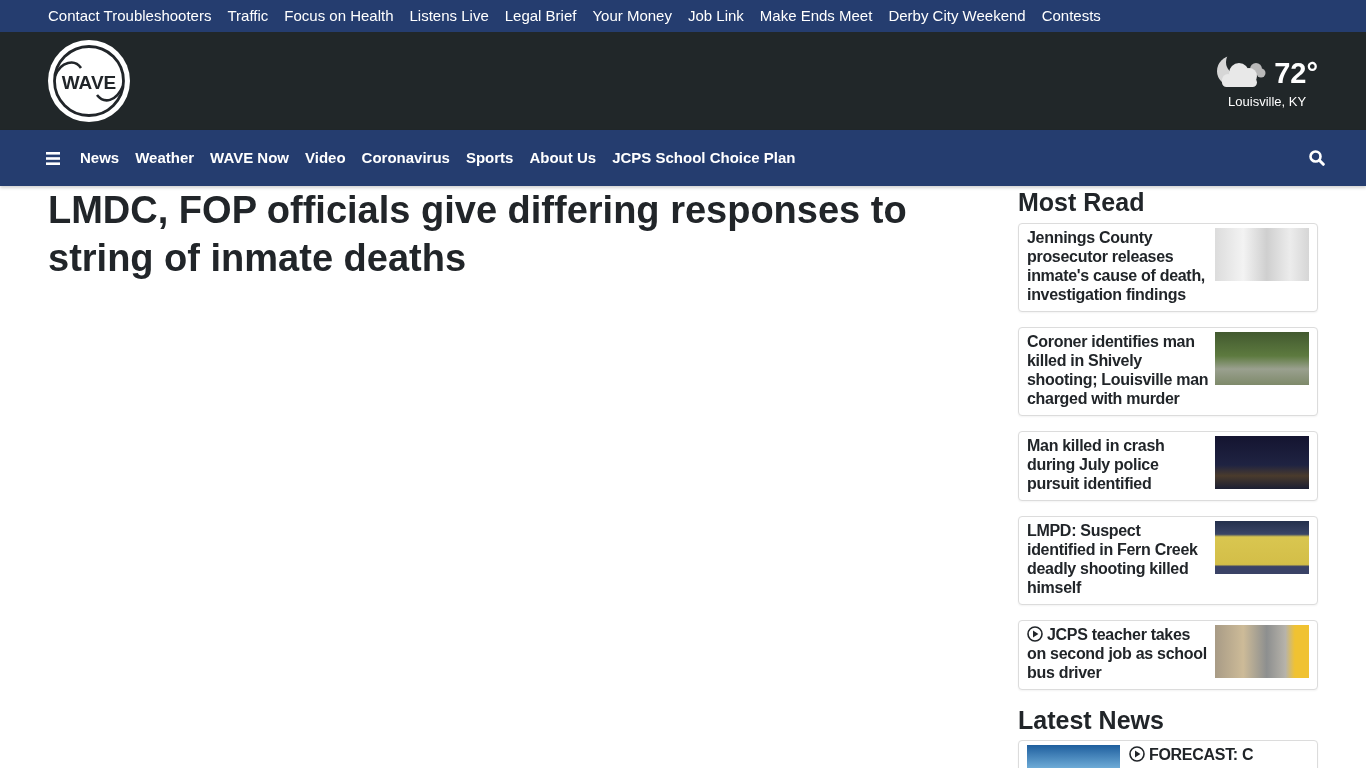  What do you see at coordinates (816, 16) in the screenshot?
I see `top-link: Make Ends Meet` at bounding box center [816, 16].